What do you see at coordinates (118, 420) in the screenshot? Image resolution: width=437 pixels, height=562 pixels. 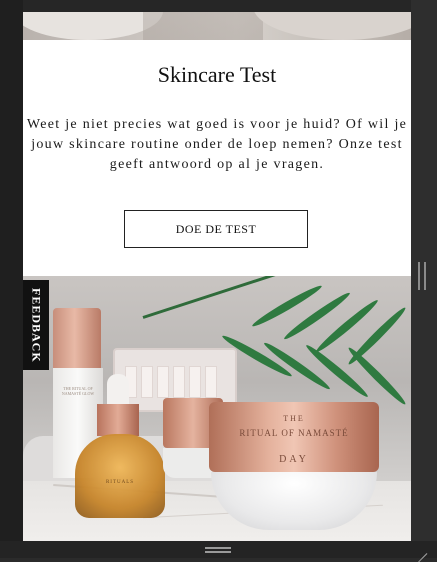 I see `dropper-collar` at bounding box center [118, 420].